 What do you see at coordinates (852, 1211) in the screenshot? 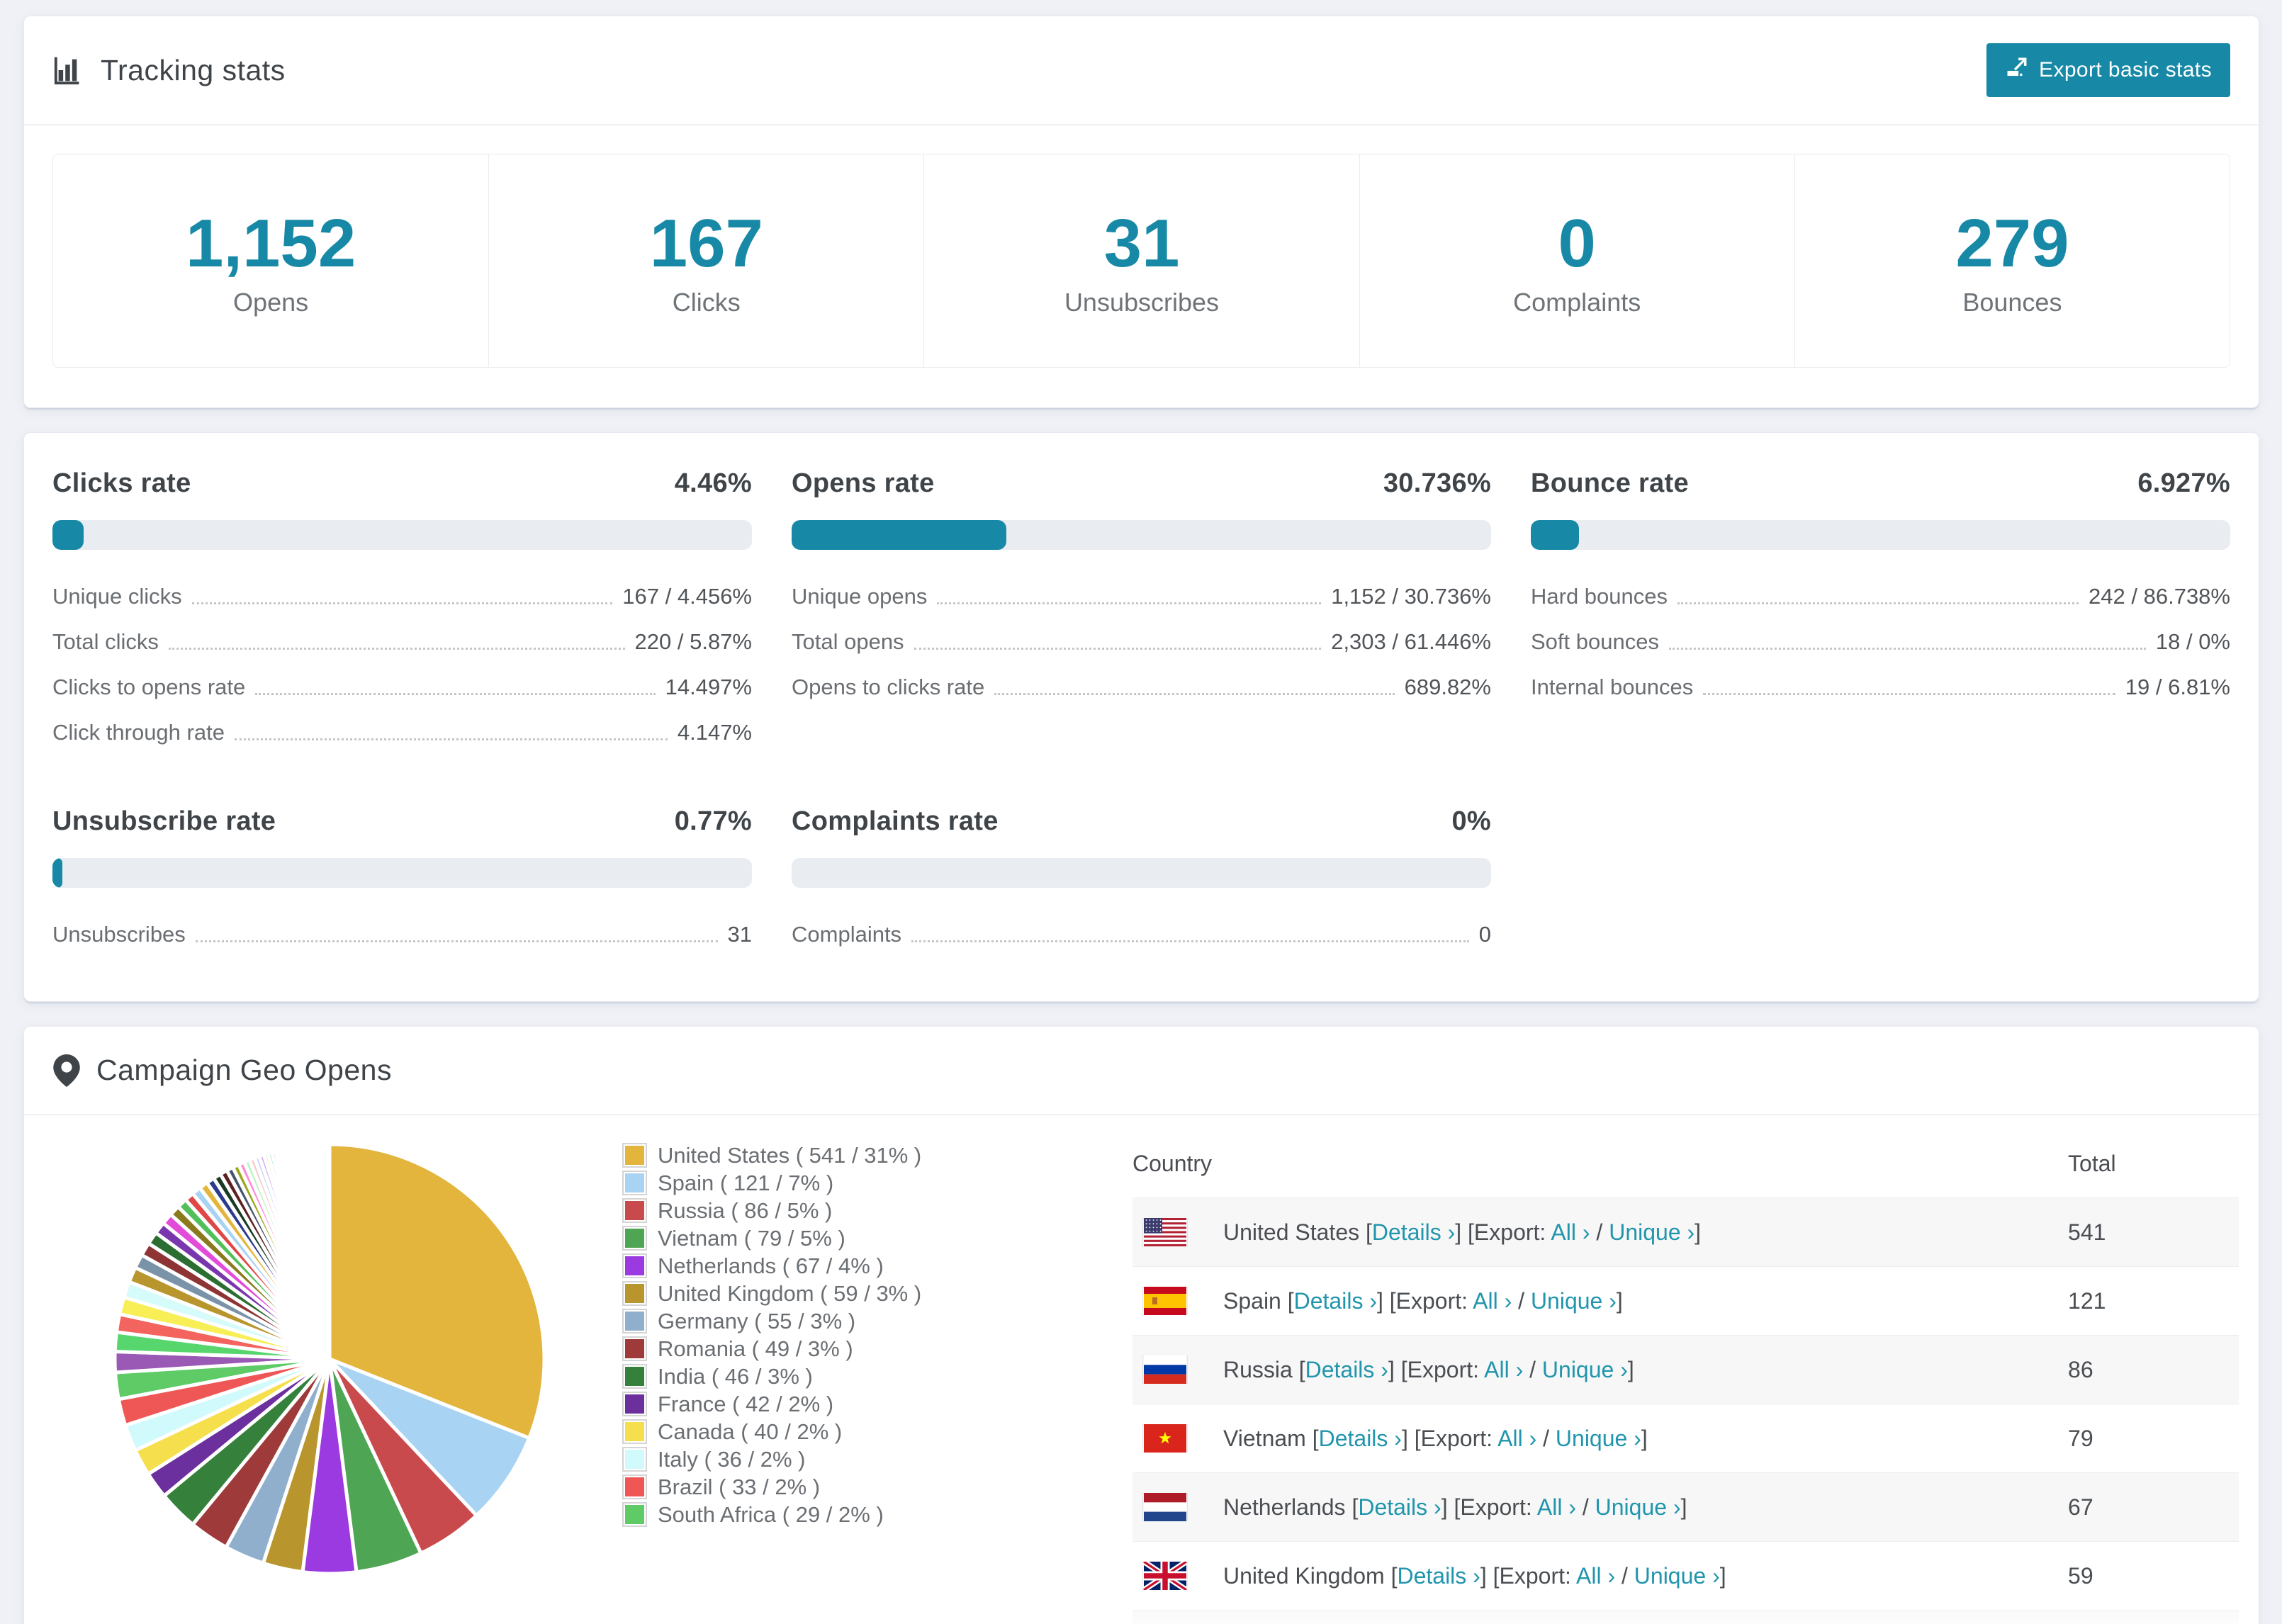
I see `legend-item-russia: Russia ( 86 / 5% )` at bounding box center [852, 1211].